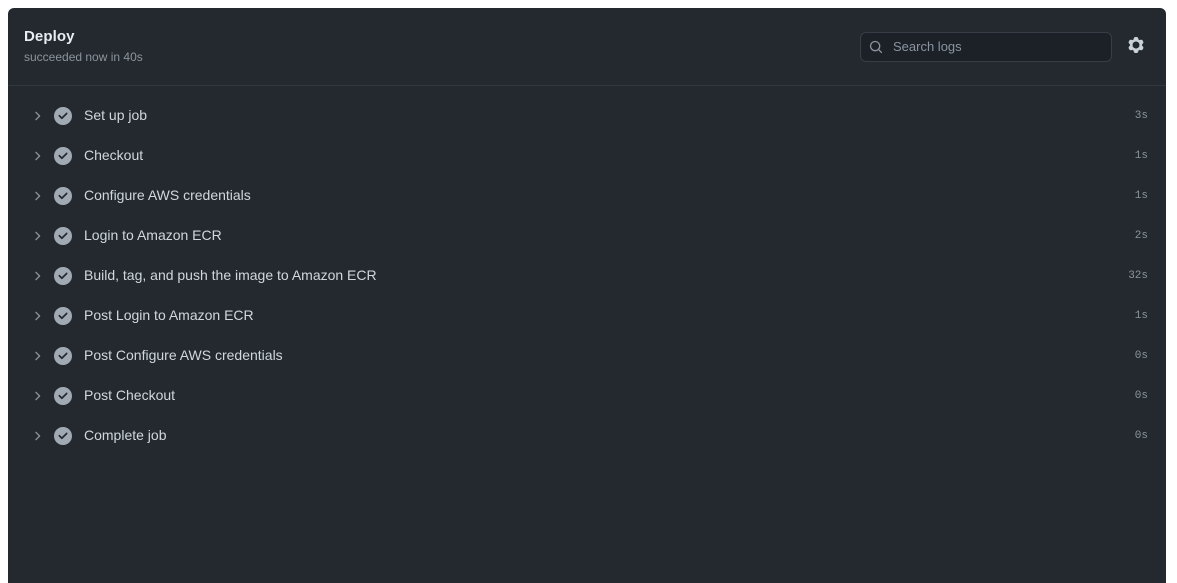 The width and height of the screenshot is (1177, 583). What do you see at coordinates (49, 36) in the screenshot?
I see `page-title: Deploy` at bounding box center [49, 36].